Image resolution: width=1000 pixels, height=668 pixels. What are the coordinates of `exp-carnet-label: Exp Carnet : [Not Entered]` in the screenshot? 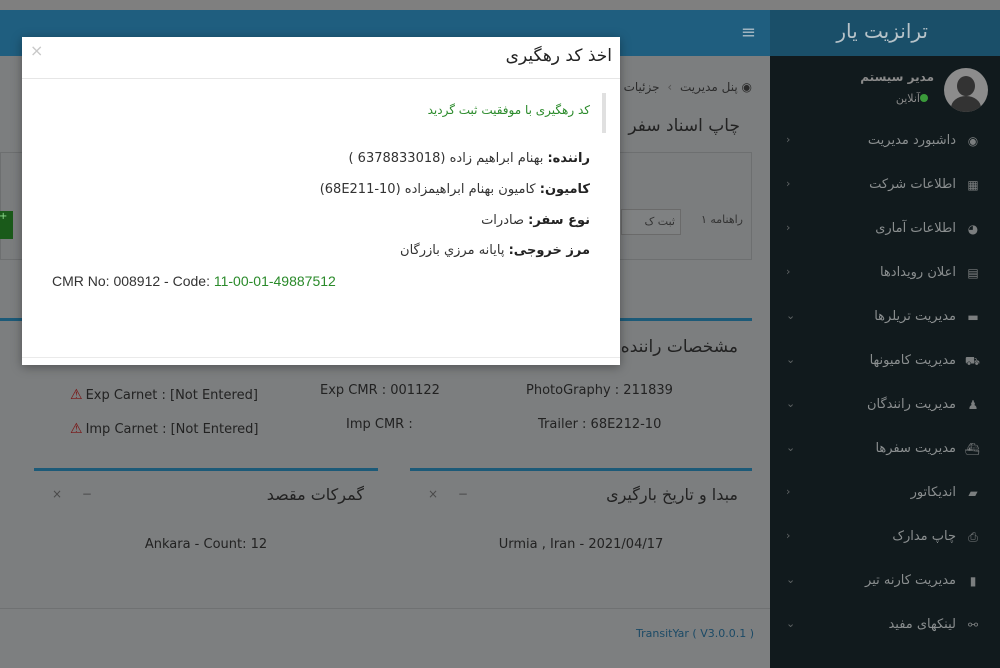 It's located at (171, 395).